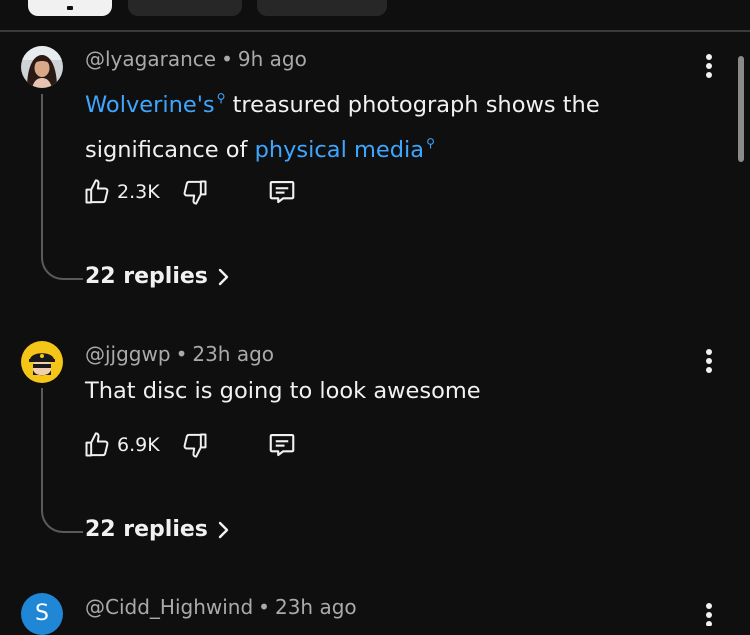  Describe the element at coordinates (138, 445) in the screenshot. I see `like-count: 6.9K` at that location.